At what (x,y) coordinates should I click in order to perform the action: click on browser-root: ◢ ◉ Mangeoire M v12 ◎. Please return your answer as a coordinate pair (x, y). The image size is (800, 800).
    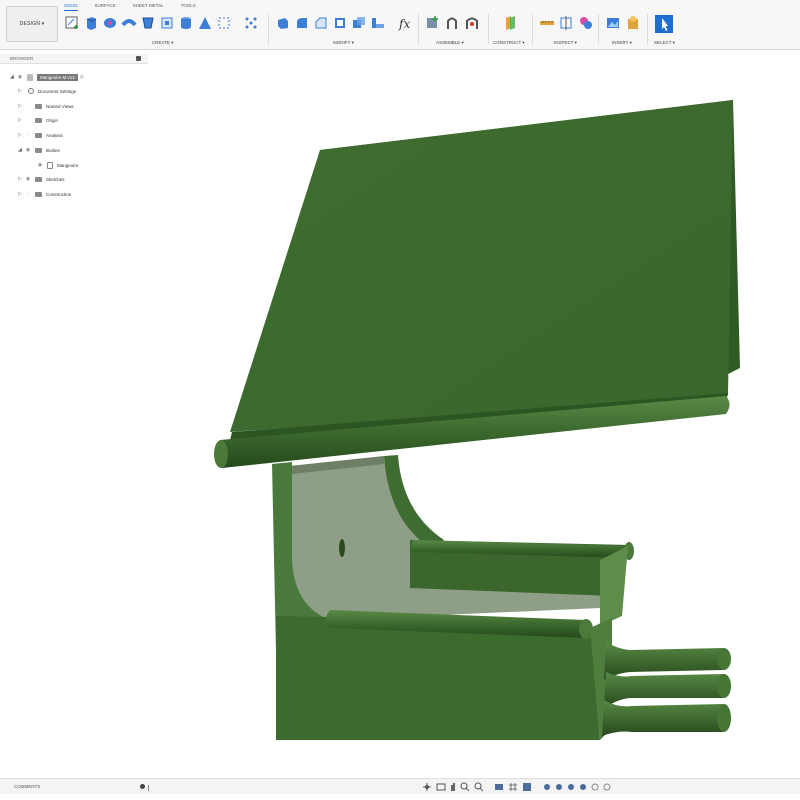
    Looking at the image, I should click on (48, 77).